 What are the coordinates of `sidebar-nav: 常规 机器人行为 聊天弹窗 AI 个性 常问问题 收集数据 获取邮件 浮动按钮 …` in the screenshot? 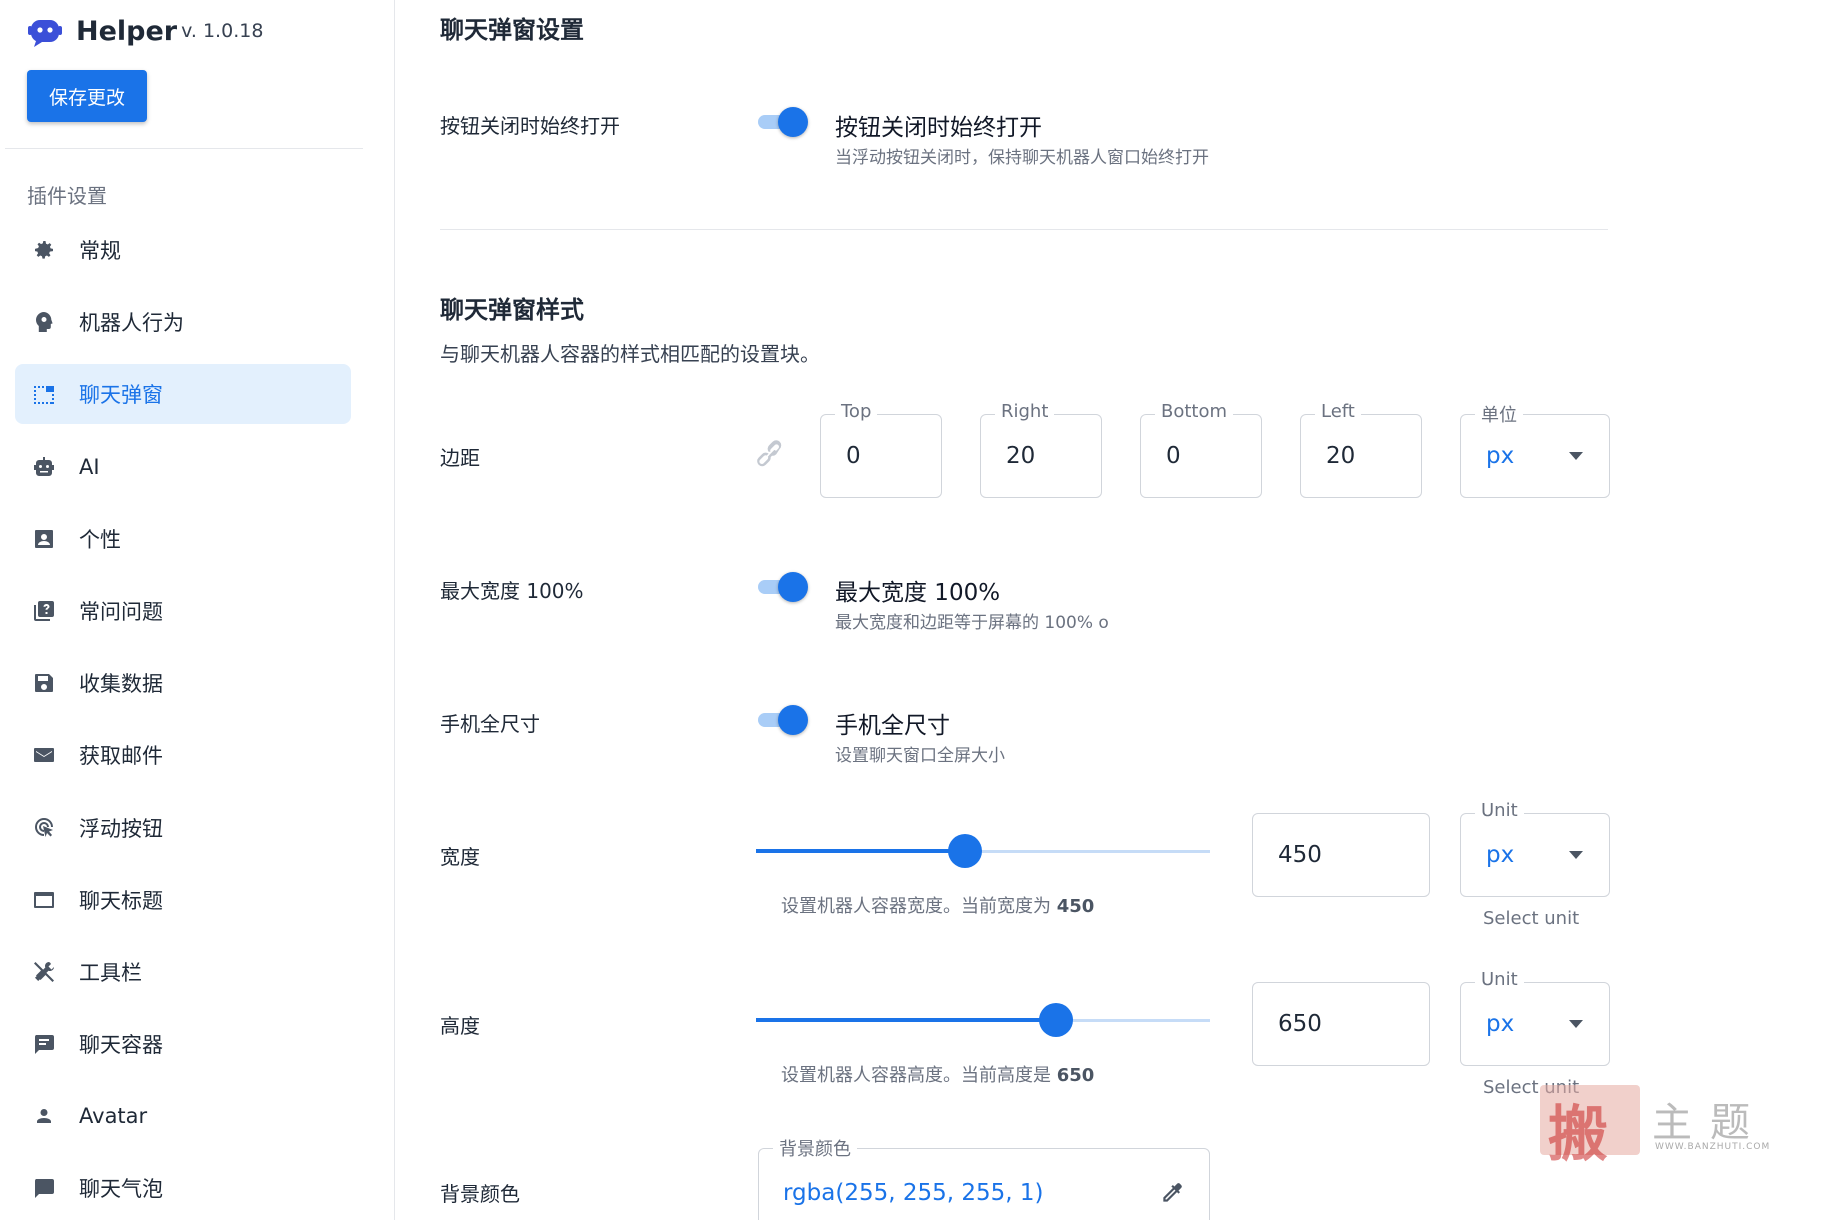 It's located at (183, 720).